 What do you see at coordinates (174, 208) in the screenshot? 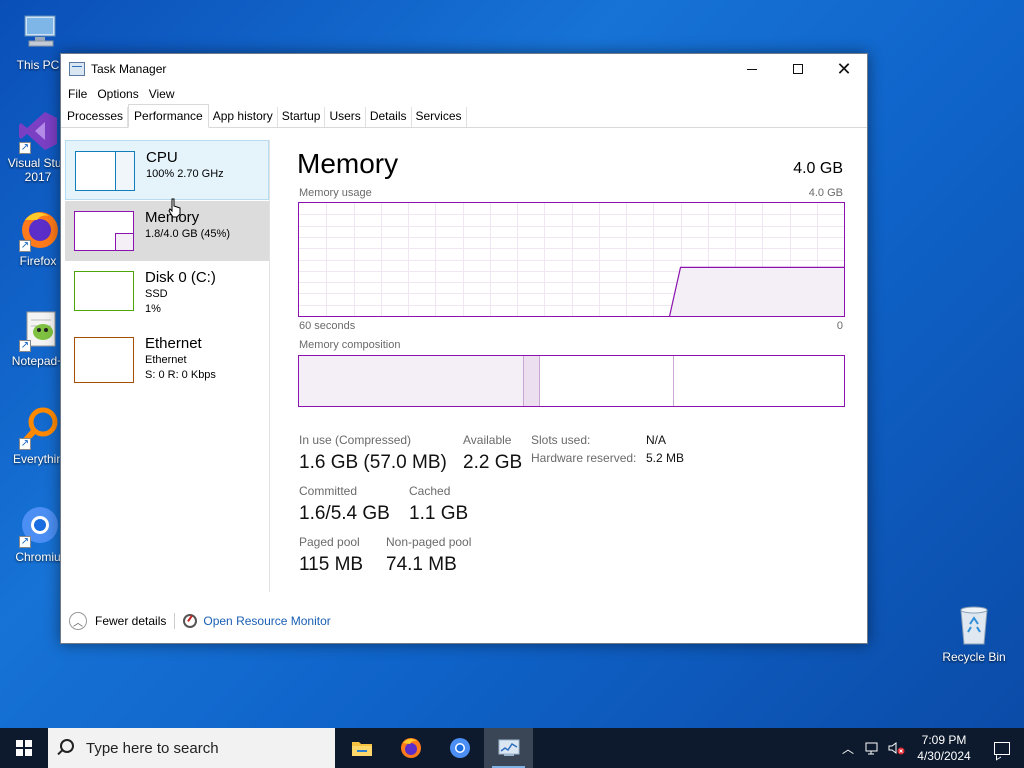
I see `mouse-cursor-icon` at bounding box center [174, 208].